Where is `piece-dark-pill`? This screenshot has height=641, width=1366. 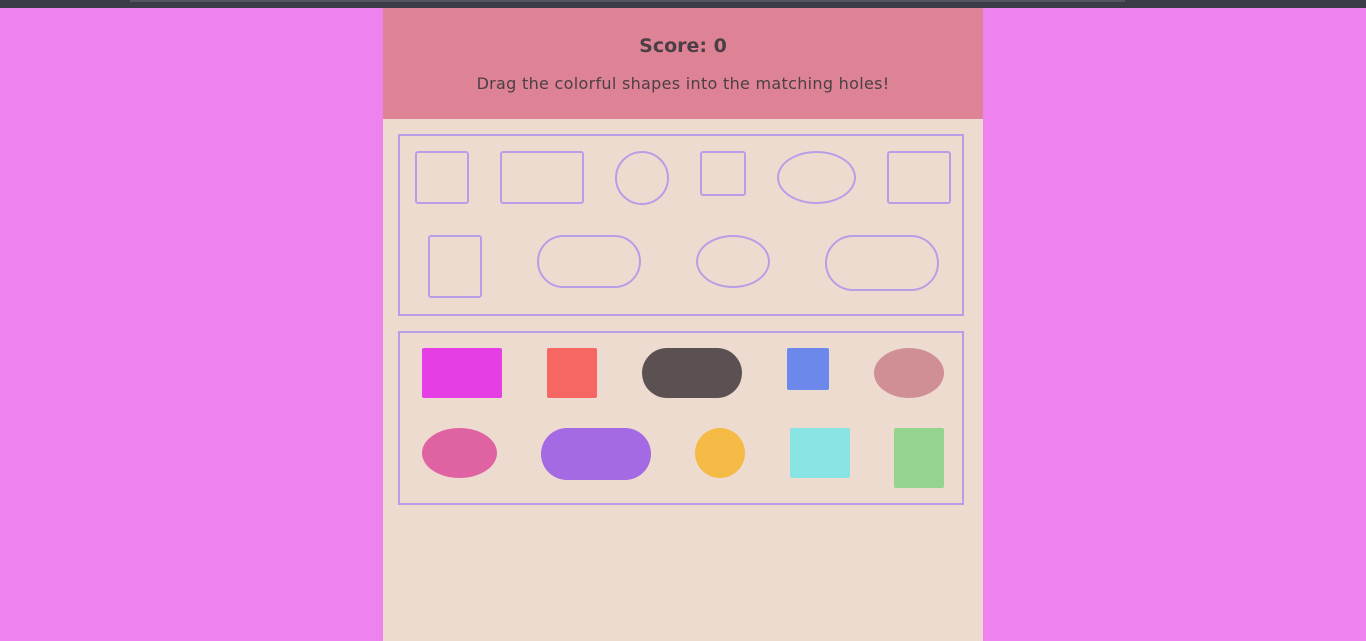
piece-dark-pill is located at coordinates (692, 373).